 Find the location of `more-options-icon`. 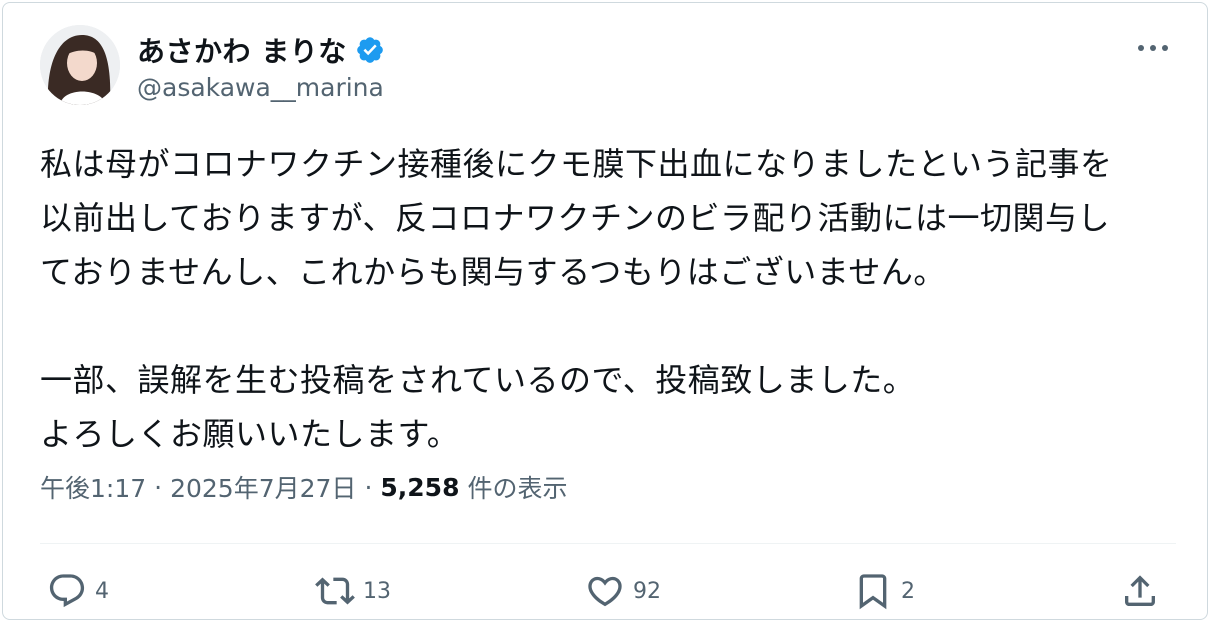

more-options-icon is located at coordinates (1153, 48).